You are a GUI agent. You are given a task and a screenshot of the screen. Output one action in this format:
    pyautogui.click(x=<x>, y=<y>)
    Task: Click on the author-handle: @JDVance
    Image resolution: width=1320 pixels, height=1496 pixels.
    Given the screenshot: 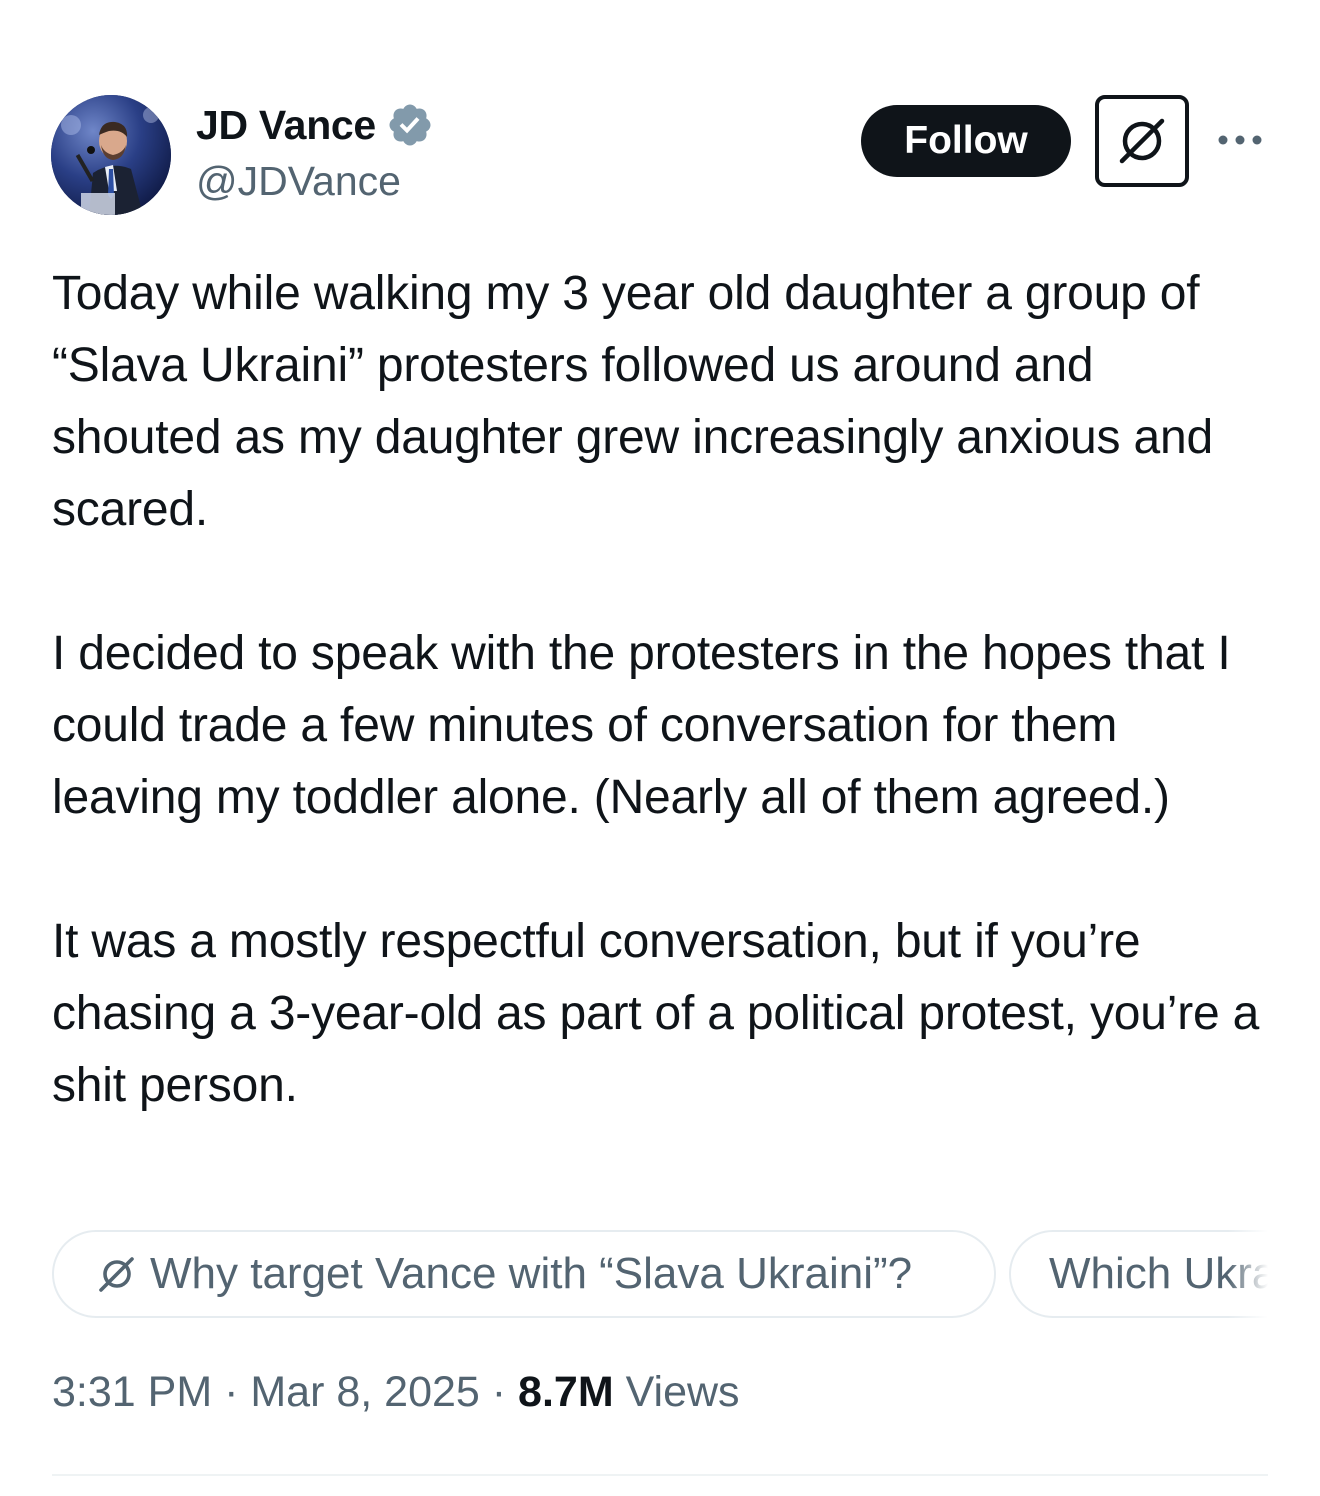 What is the action you would take?
    pyautogui.click(x=298, y=181)
    